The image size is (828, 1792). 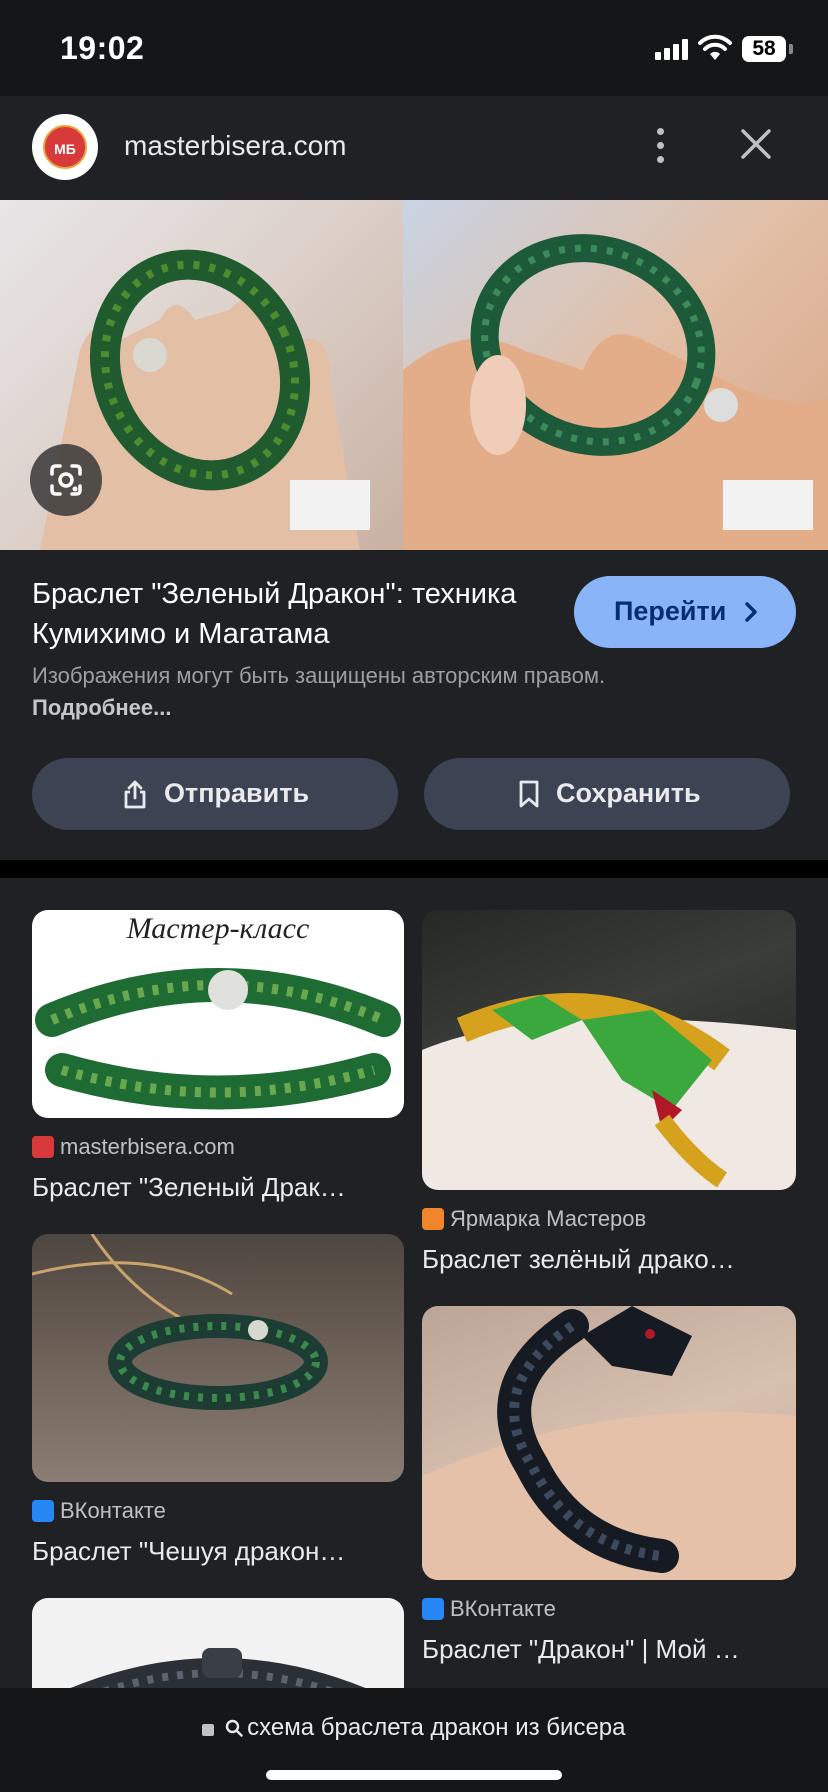 I want to click on search-query-text: схема браслета дракон из бисера, so click(x=436, y=1727).